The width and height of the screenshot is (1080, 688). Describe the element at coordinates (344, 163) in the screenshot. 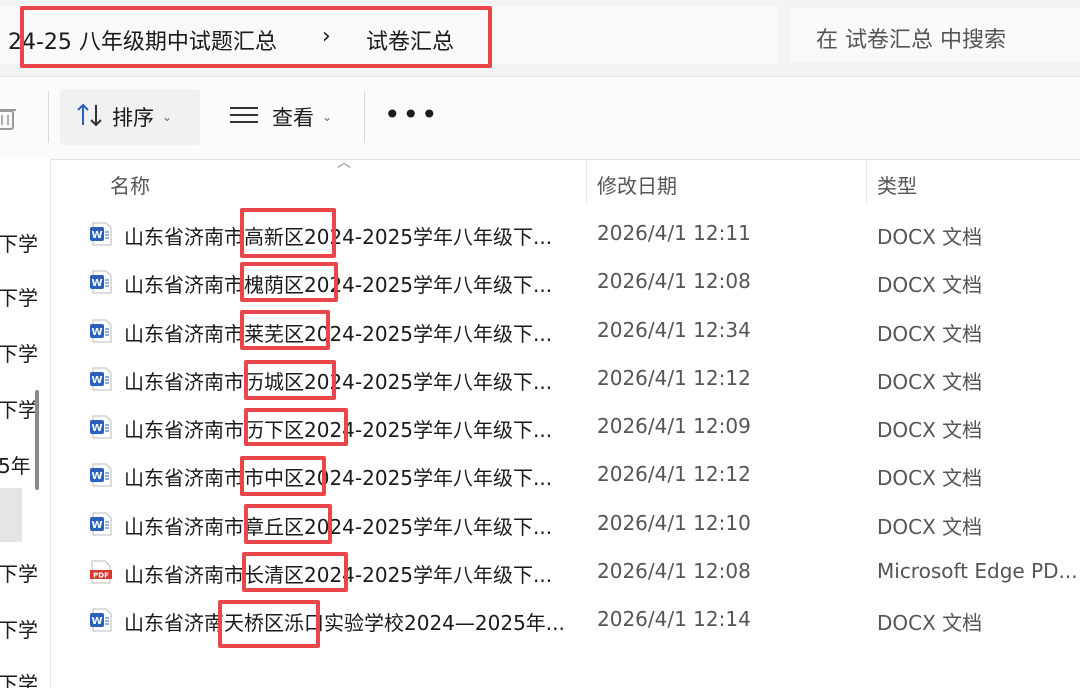

I see `sort-ascending-icon: ︿` at that location.